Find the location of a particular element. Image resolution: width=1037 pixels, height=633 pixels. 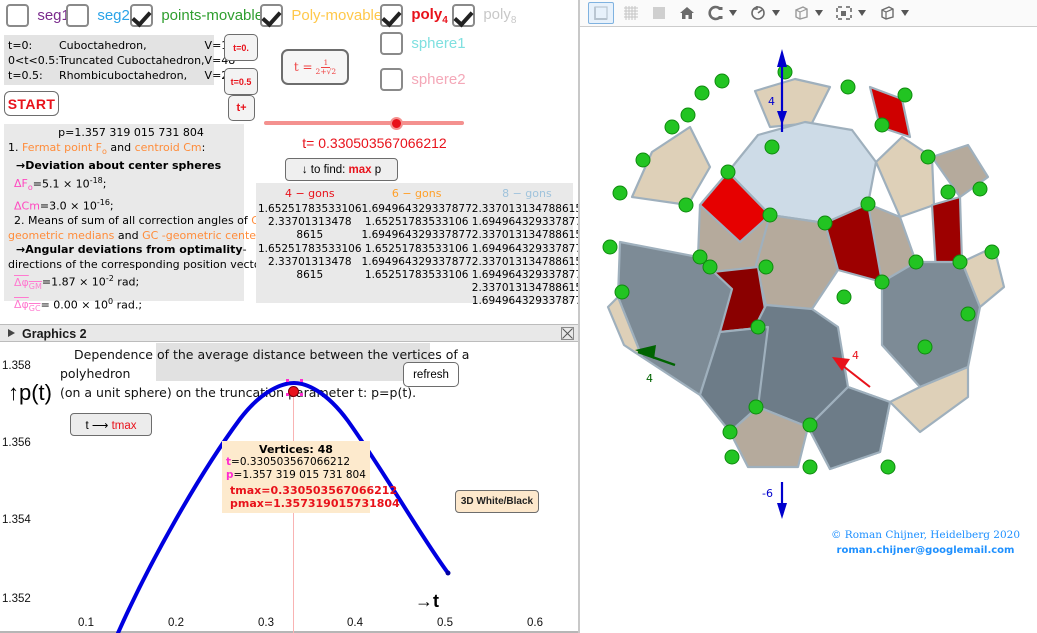

refresh-button: refresh is located at coordinates (431, 374).